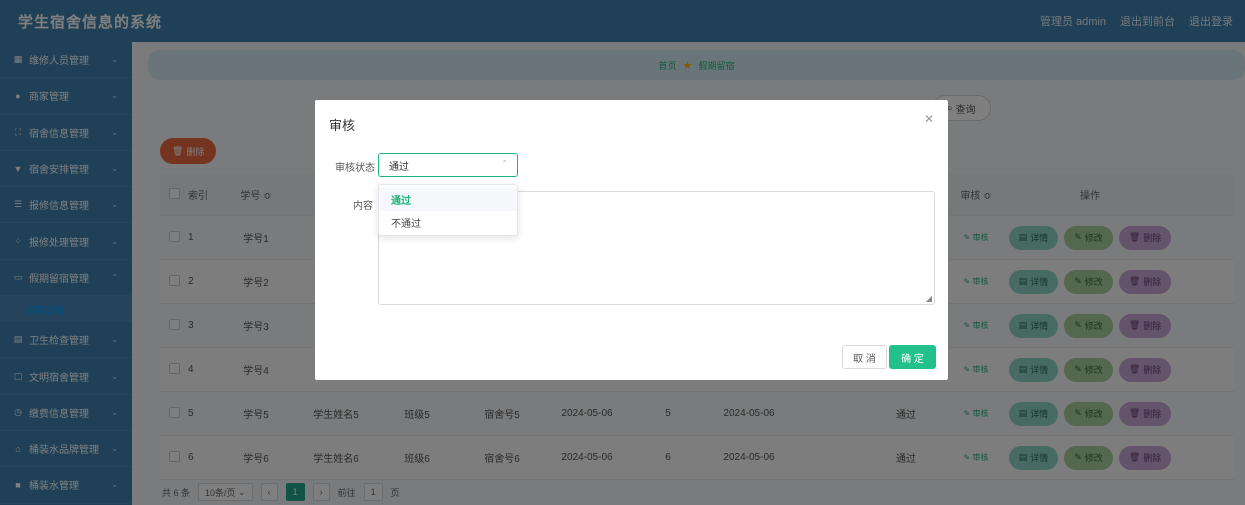 The image size is (1245, 505). I want to click on option-pass: 通过, so click(448, 199).